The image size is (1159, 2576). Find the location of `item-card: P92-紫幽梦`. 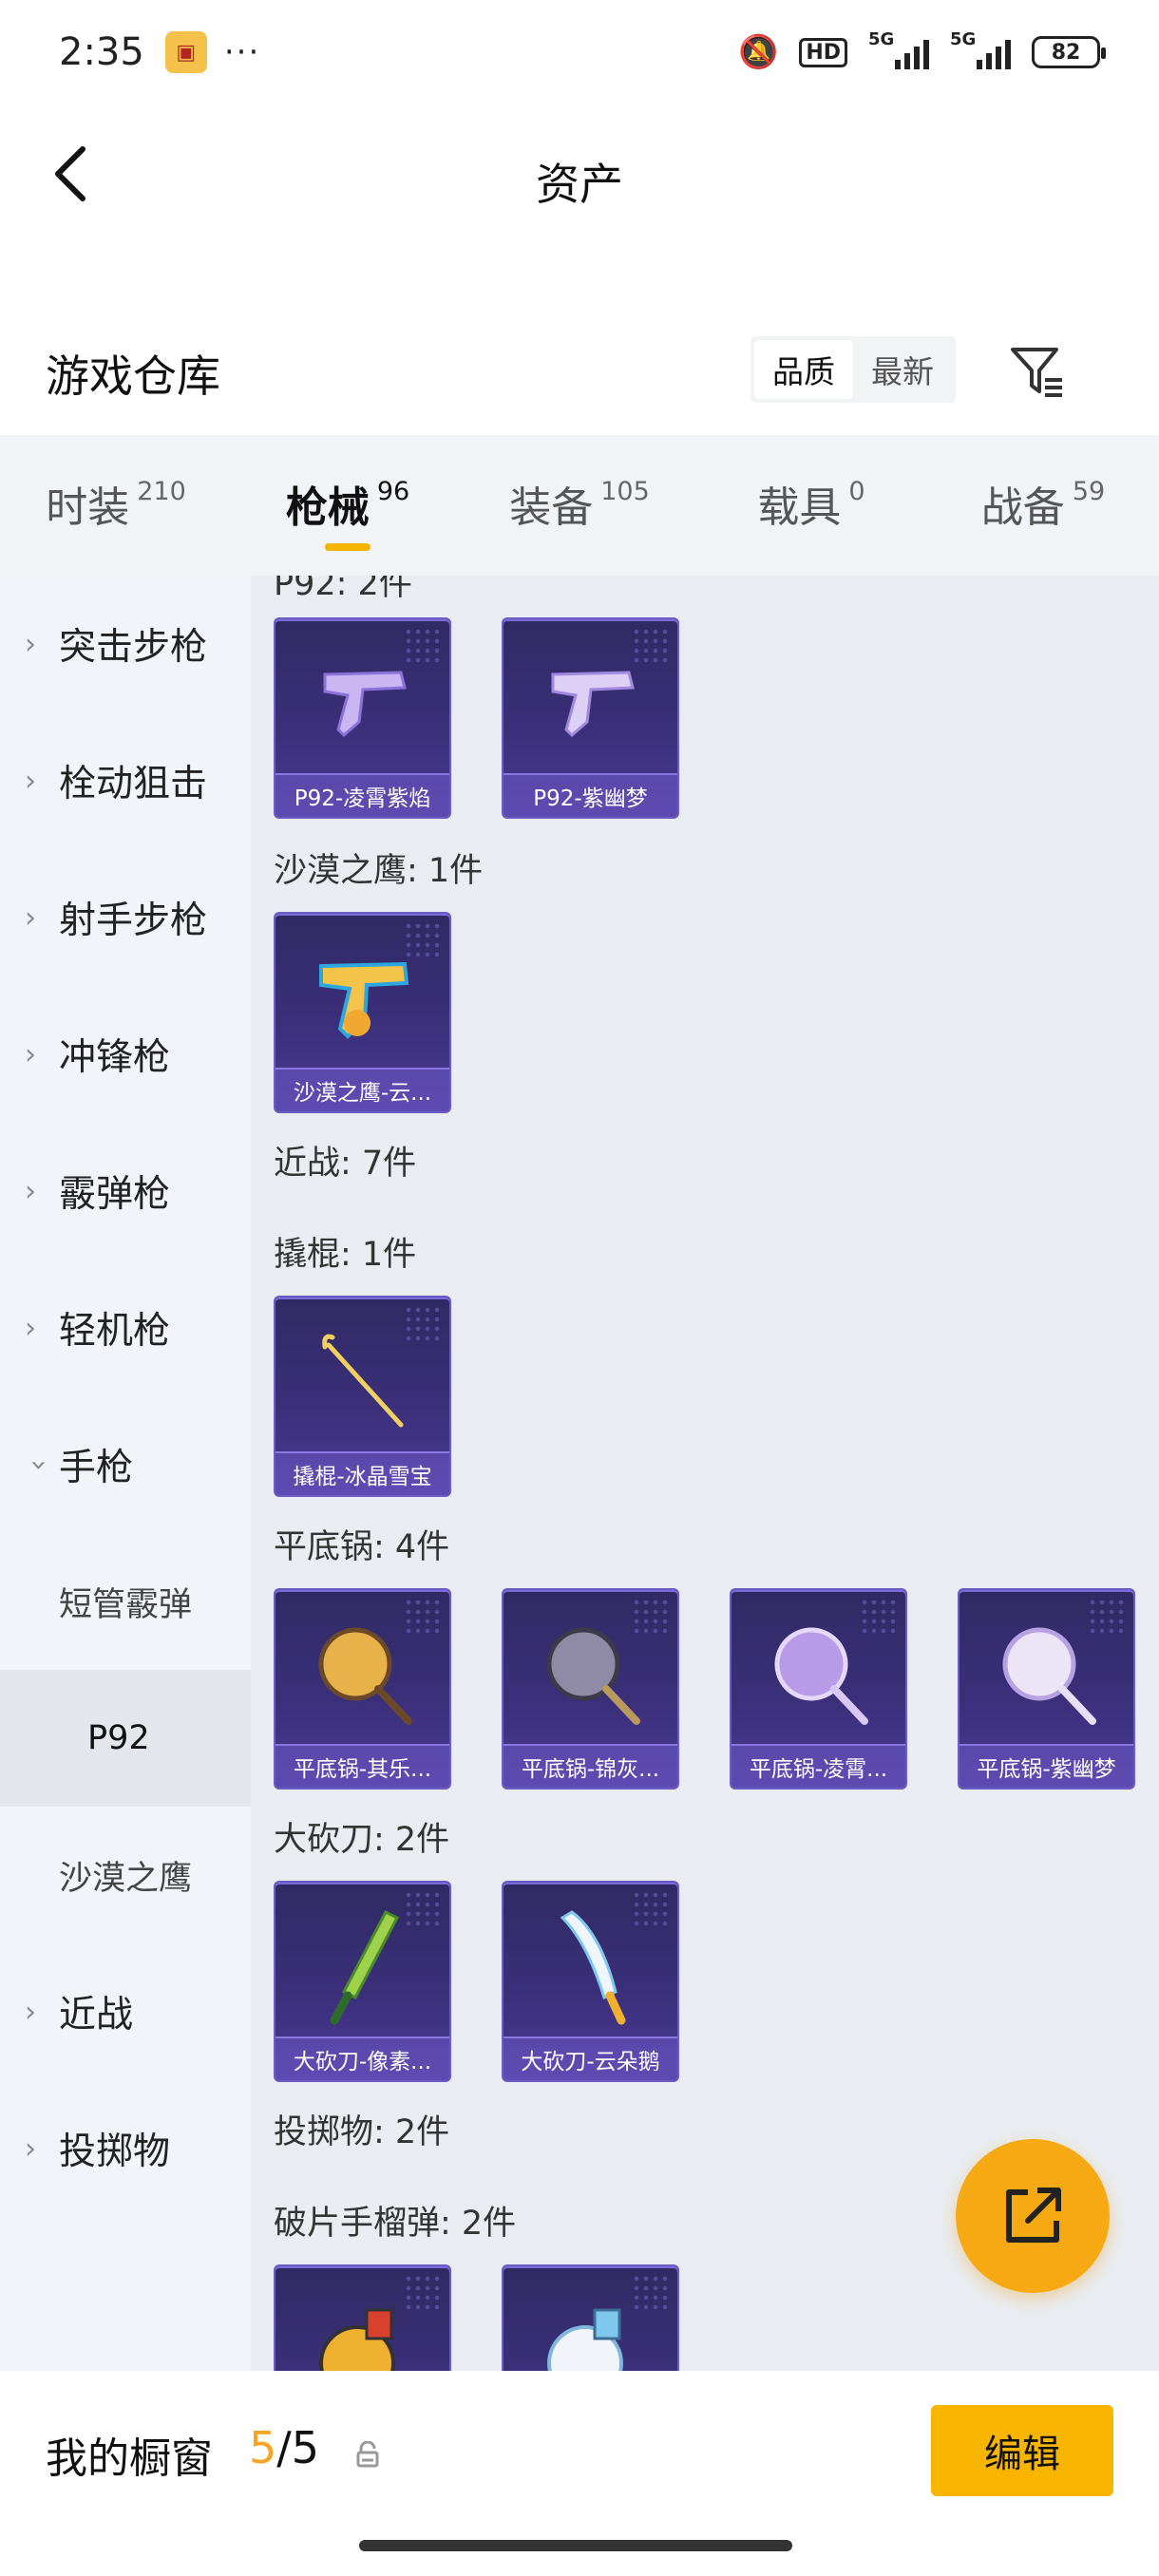

item-card: P92-紫幽梦 is located at coordinates (590, 718).